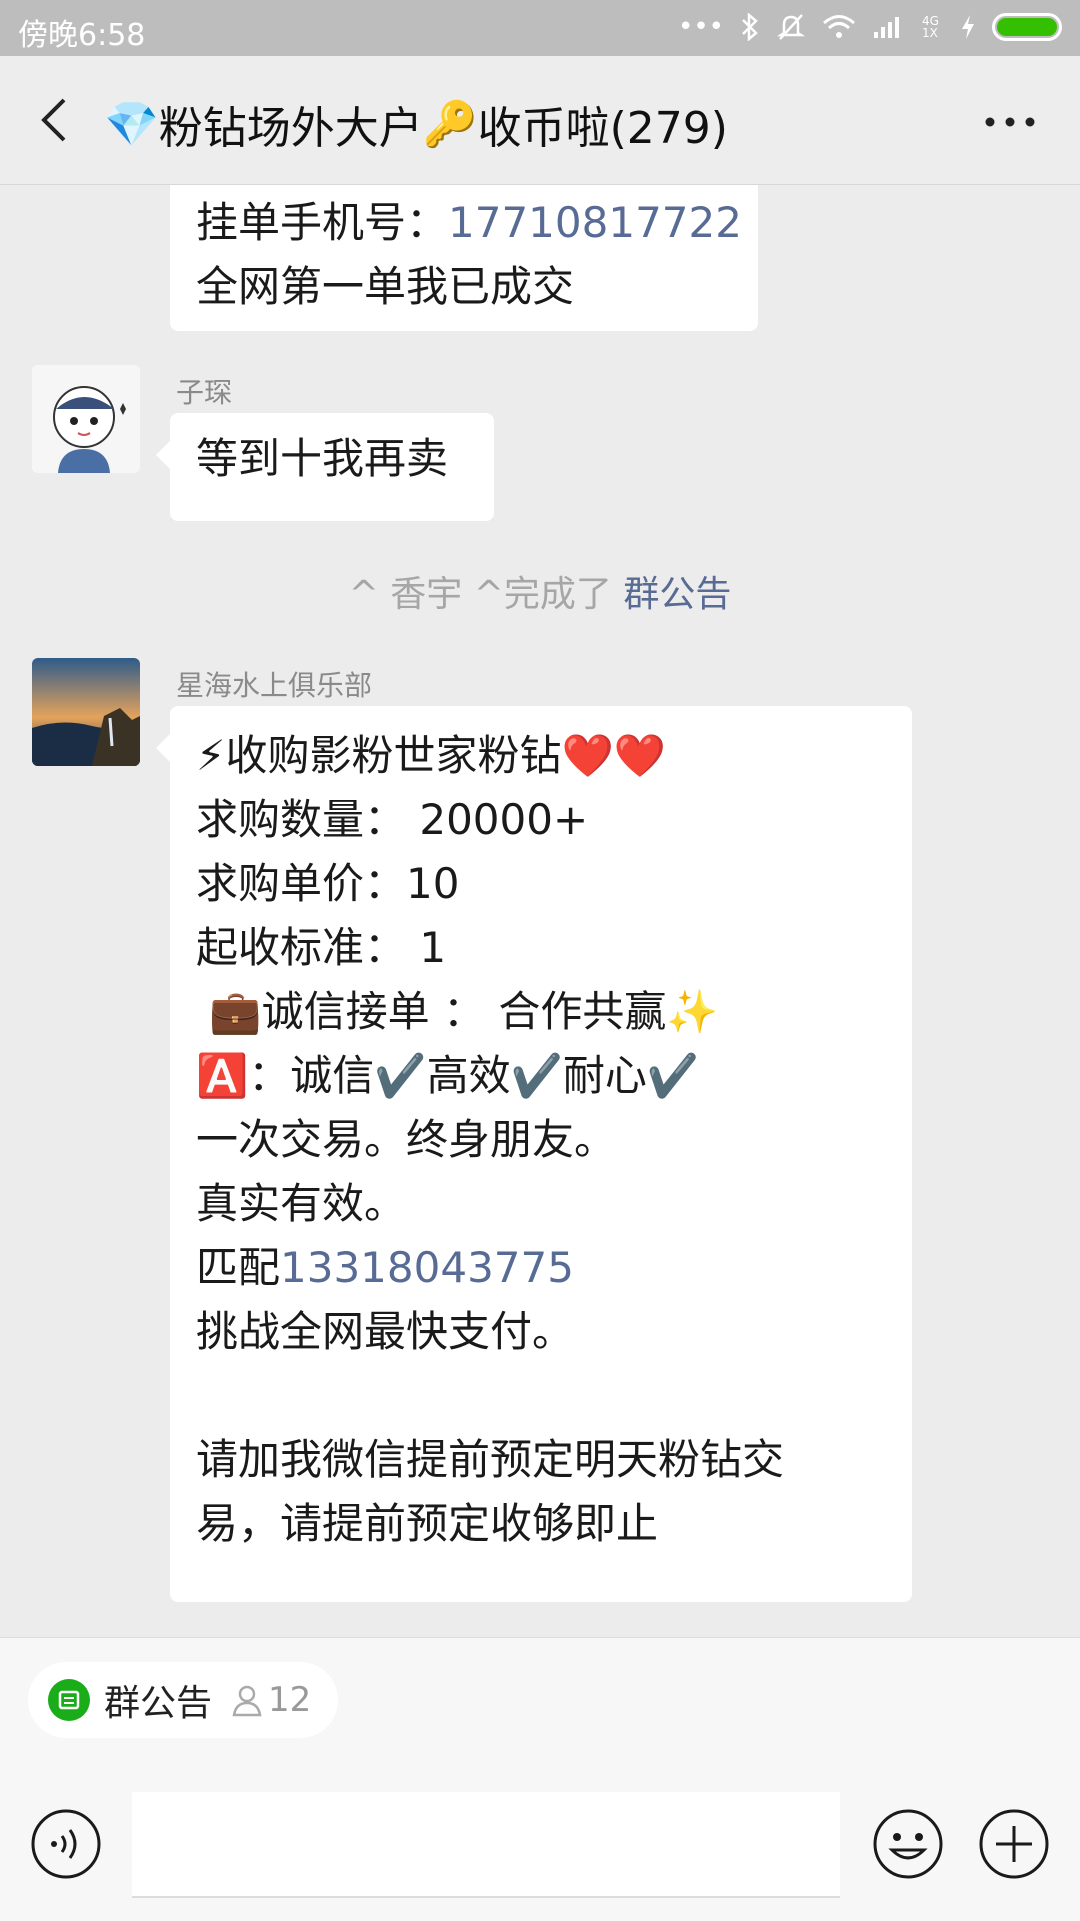  I want to click on message-line: 请加我微信提前预定明天粉钻交, so click(490, 1459).